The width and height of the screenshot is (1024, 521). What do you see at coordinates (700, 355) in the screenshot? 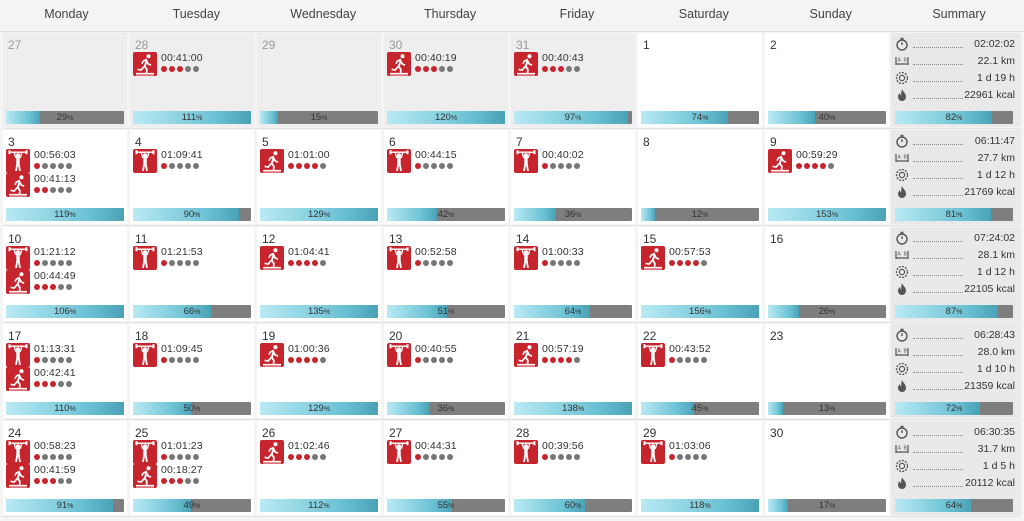
I see `activity-entry: 00:43:52` at bounding box center [700, 355].